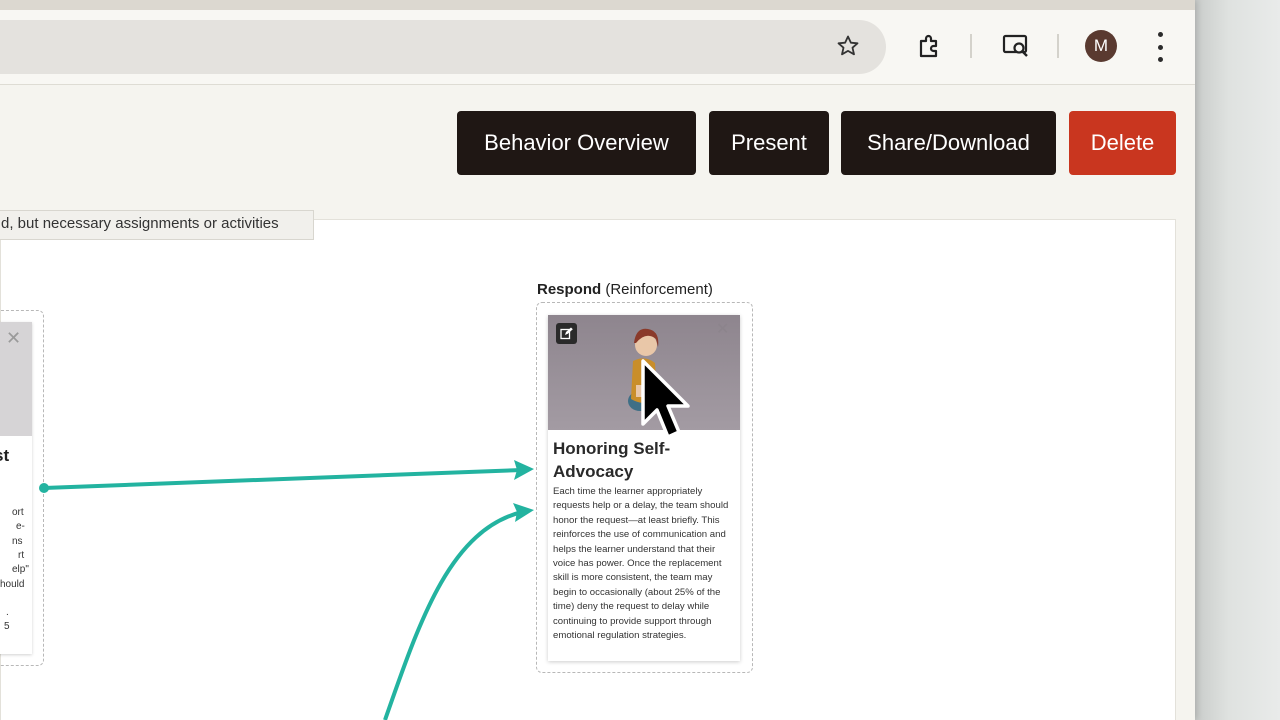 The image size is (1280, 720). Describe the element at coordinates (286, 590) in the screenshot. I see `connector-arrows` at that location.